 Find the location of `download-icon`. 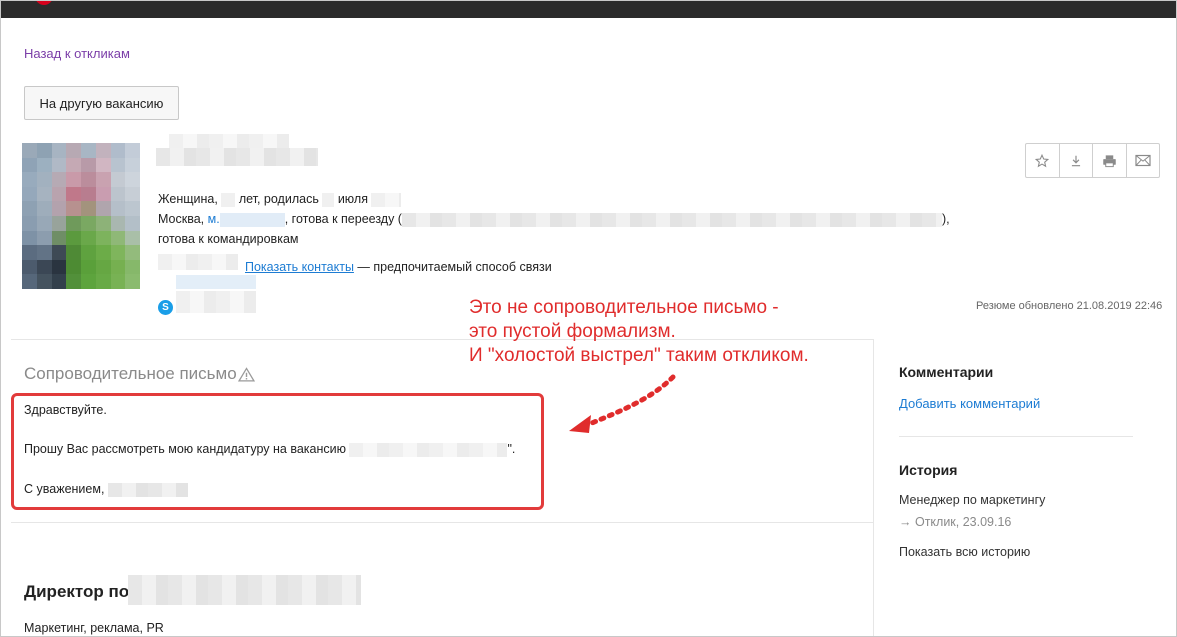

download-icon is located at coordinates (1075, 160).